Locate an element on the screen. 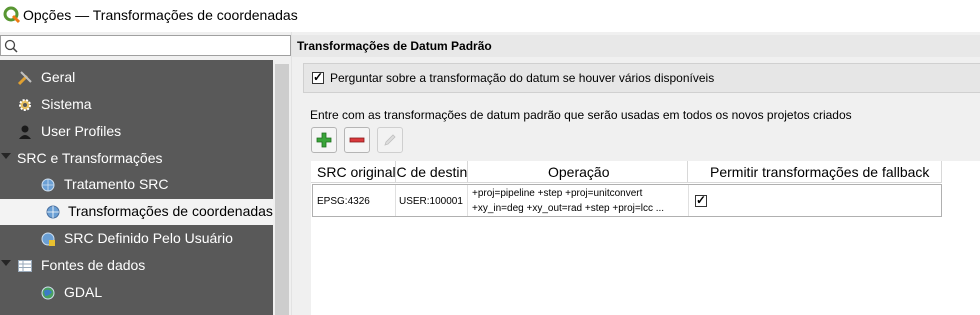 Image resolution: width=980 pixels, height=315 pixels. cell-text: EPSG:4326 is located at coordinates (343, 201).